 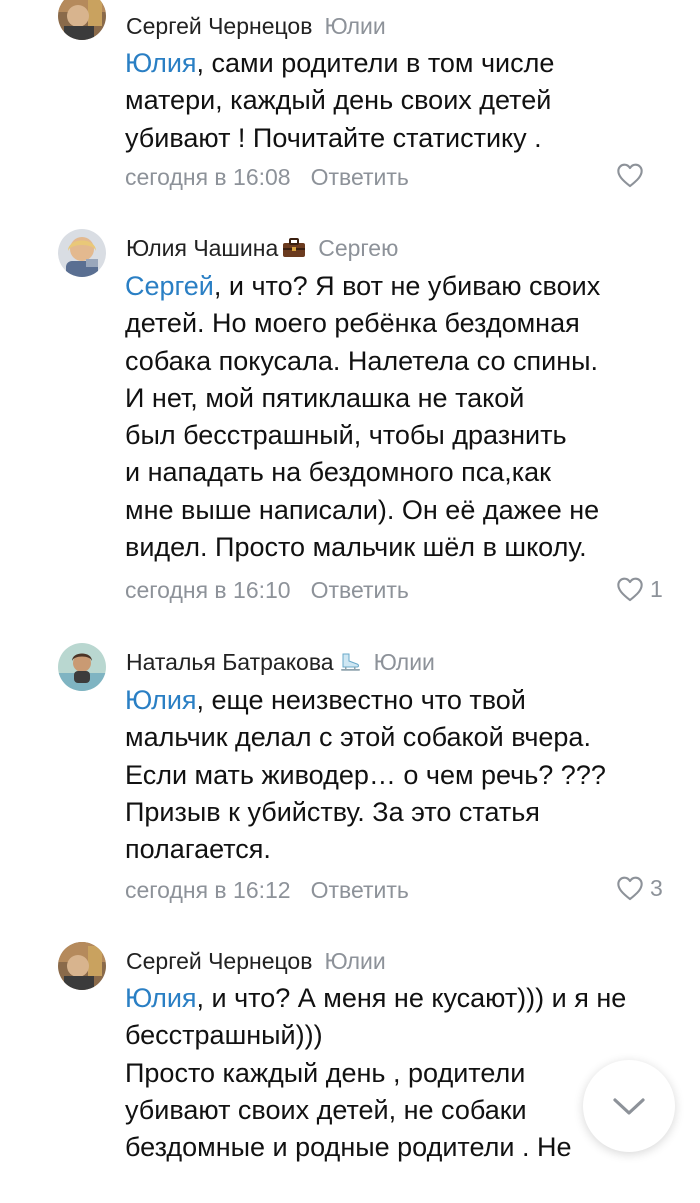 I want to click on comment-line: , и что? А меня не кусают))) и я не, so click(x=411, y=998).